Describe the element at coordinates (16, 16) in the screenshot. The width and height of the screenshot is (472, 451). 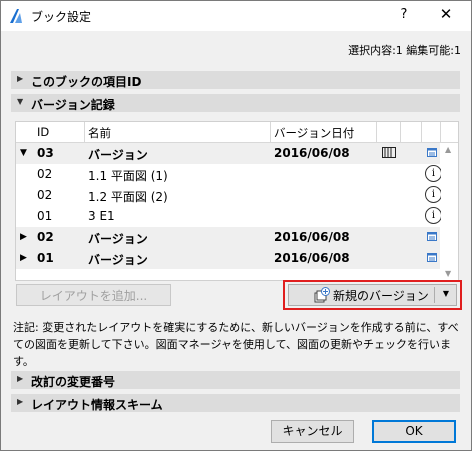
I see `app-logo-icon` at that location.